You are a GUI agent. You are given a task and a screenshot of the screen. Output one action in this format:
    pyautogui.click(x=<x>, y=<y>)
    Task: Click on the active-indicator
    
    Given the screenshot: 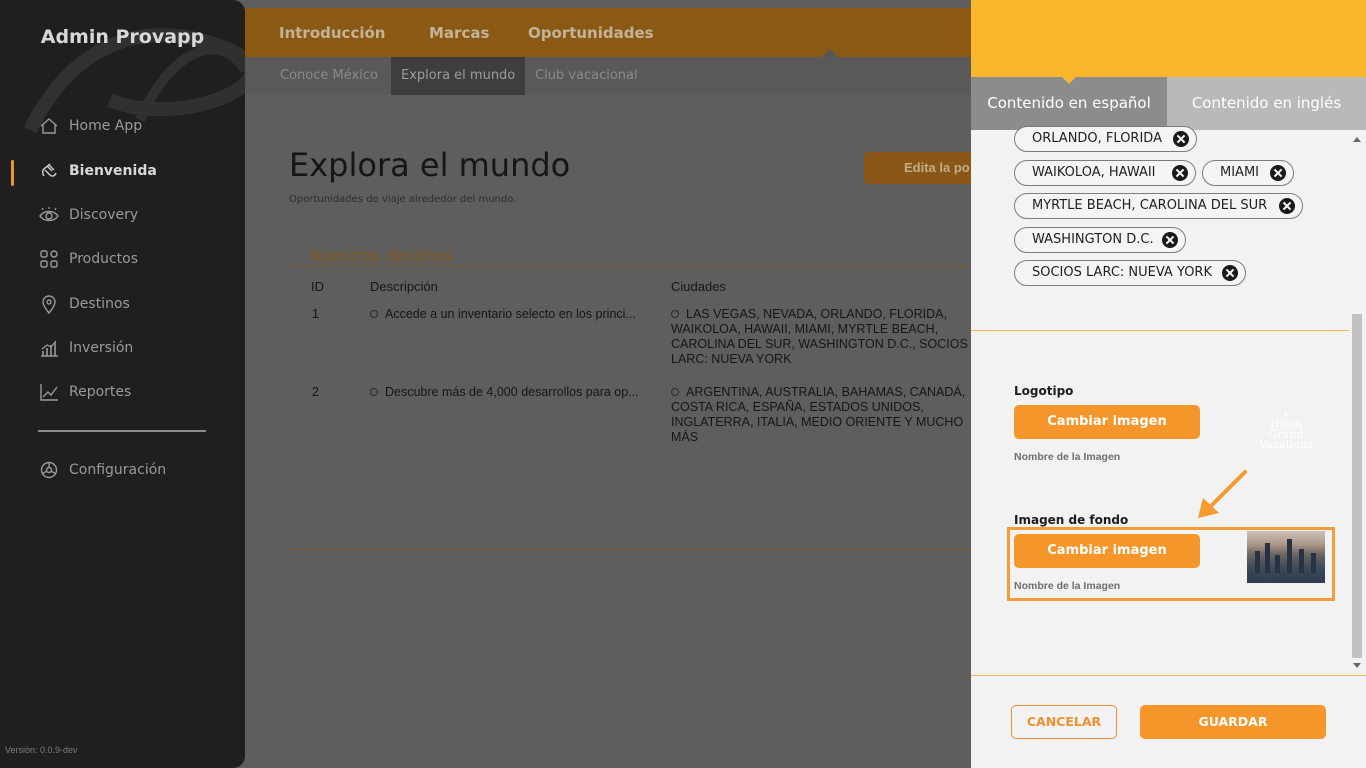 What is the action you would take?
    pyautogui.click(x=12, y=173)
    